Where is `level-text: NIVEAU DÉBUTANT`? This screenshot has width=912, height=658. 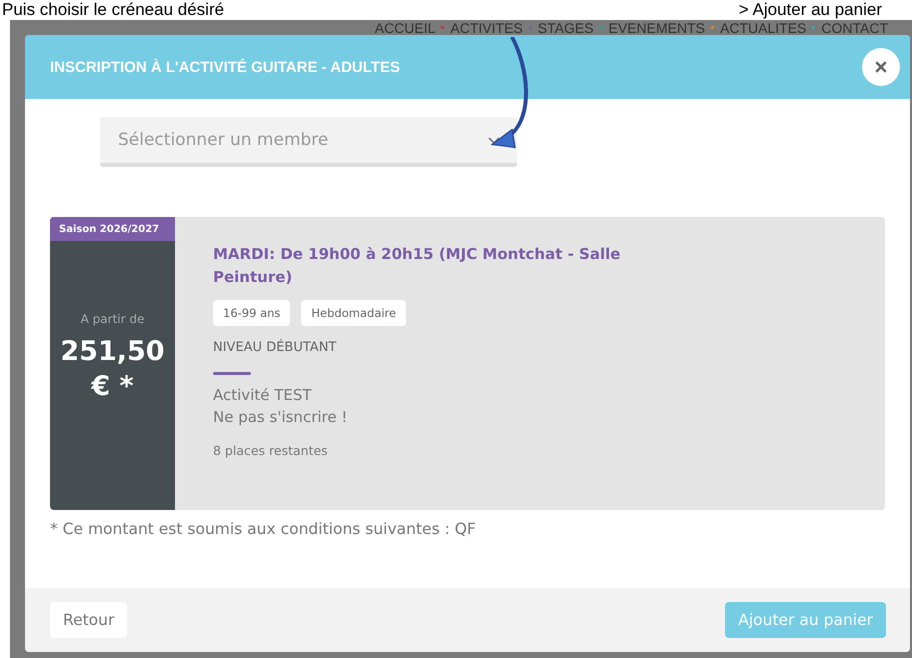 level-text: NIVEAU DÉBUTANT is located at coordinates (274, 347).